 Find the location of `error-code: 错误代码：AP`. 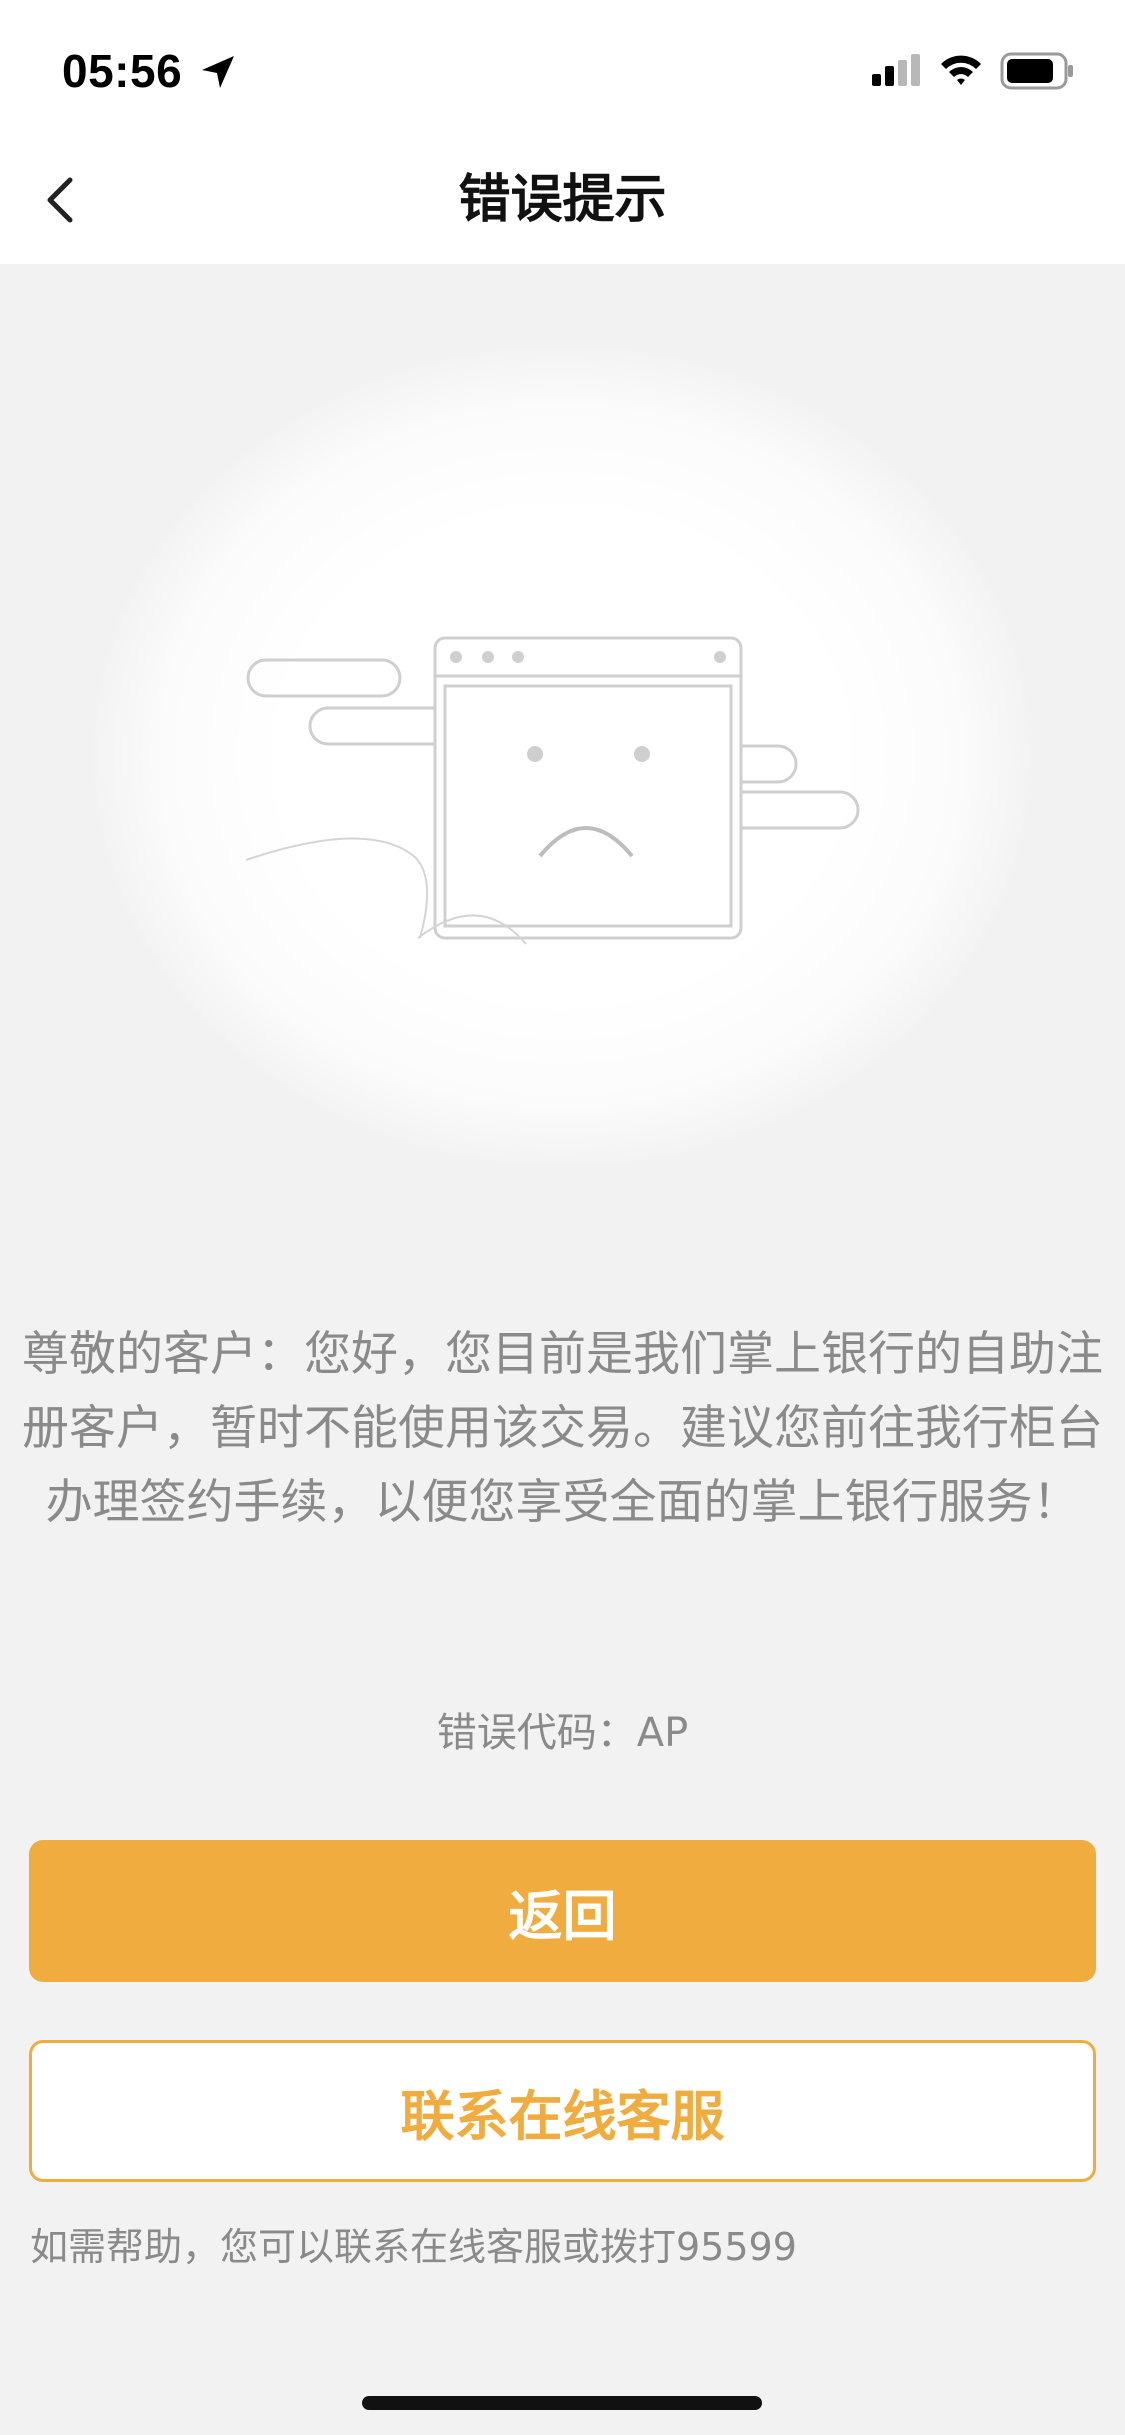

error-code: 错误代码：AP is located at coordinates (562, 1733).